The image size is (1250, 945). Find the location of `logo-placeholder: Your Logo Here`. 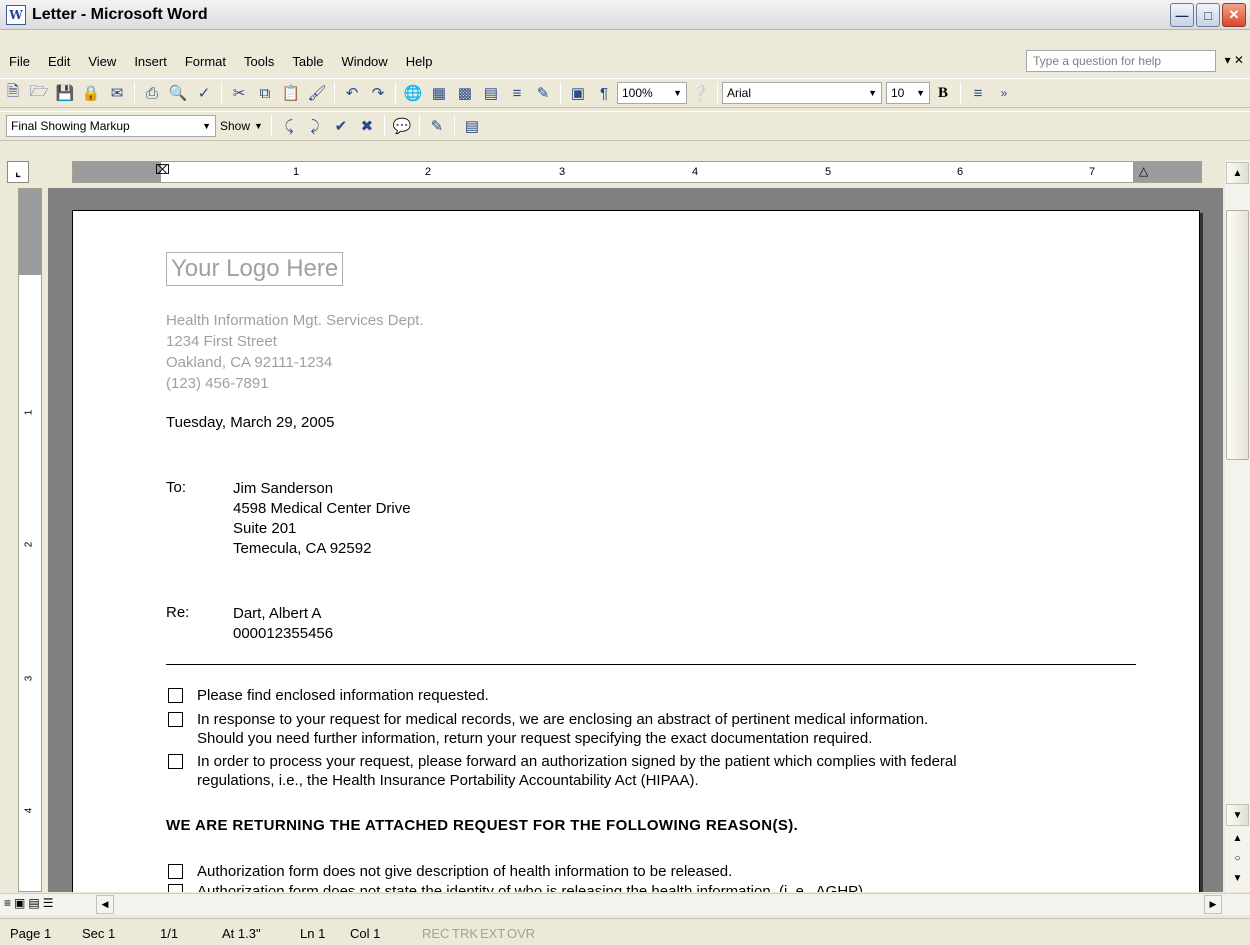

logo-placeholder: Your Logo Here is located at coordinates (255, 269).